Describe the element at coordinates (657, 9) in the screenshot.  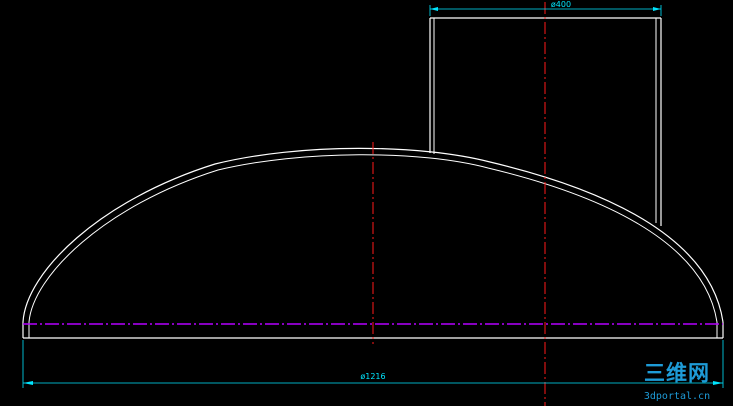
I see `nozzle-dim-arrow-right` at that location.